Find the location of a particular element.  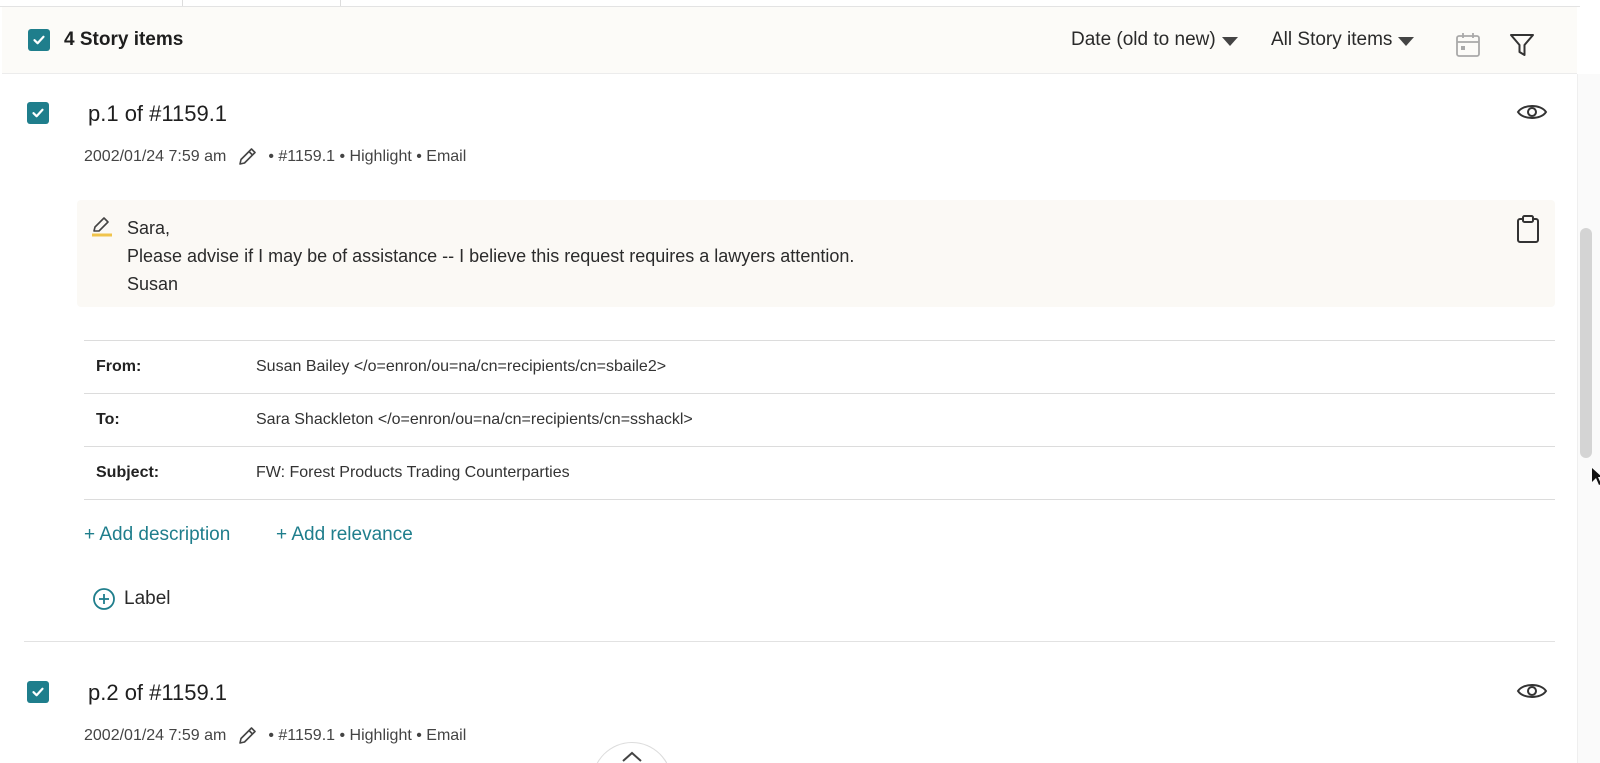

sort-dropdown-label: Date (old to new) is located at coordinates (1143, 39).